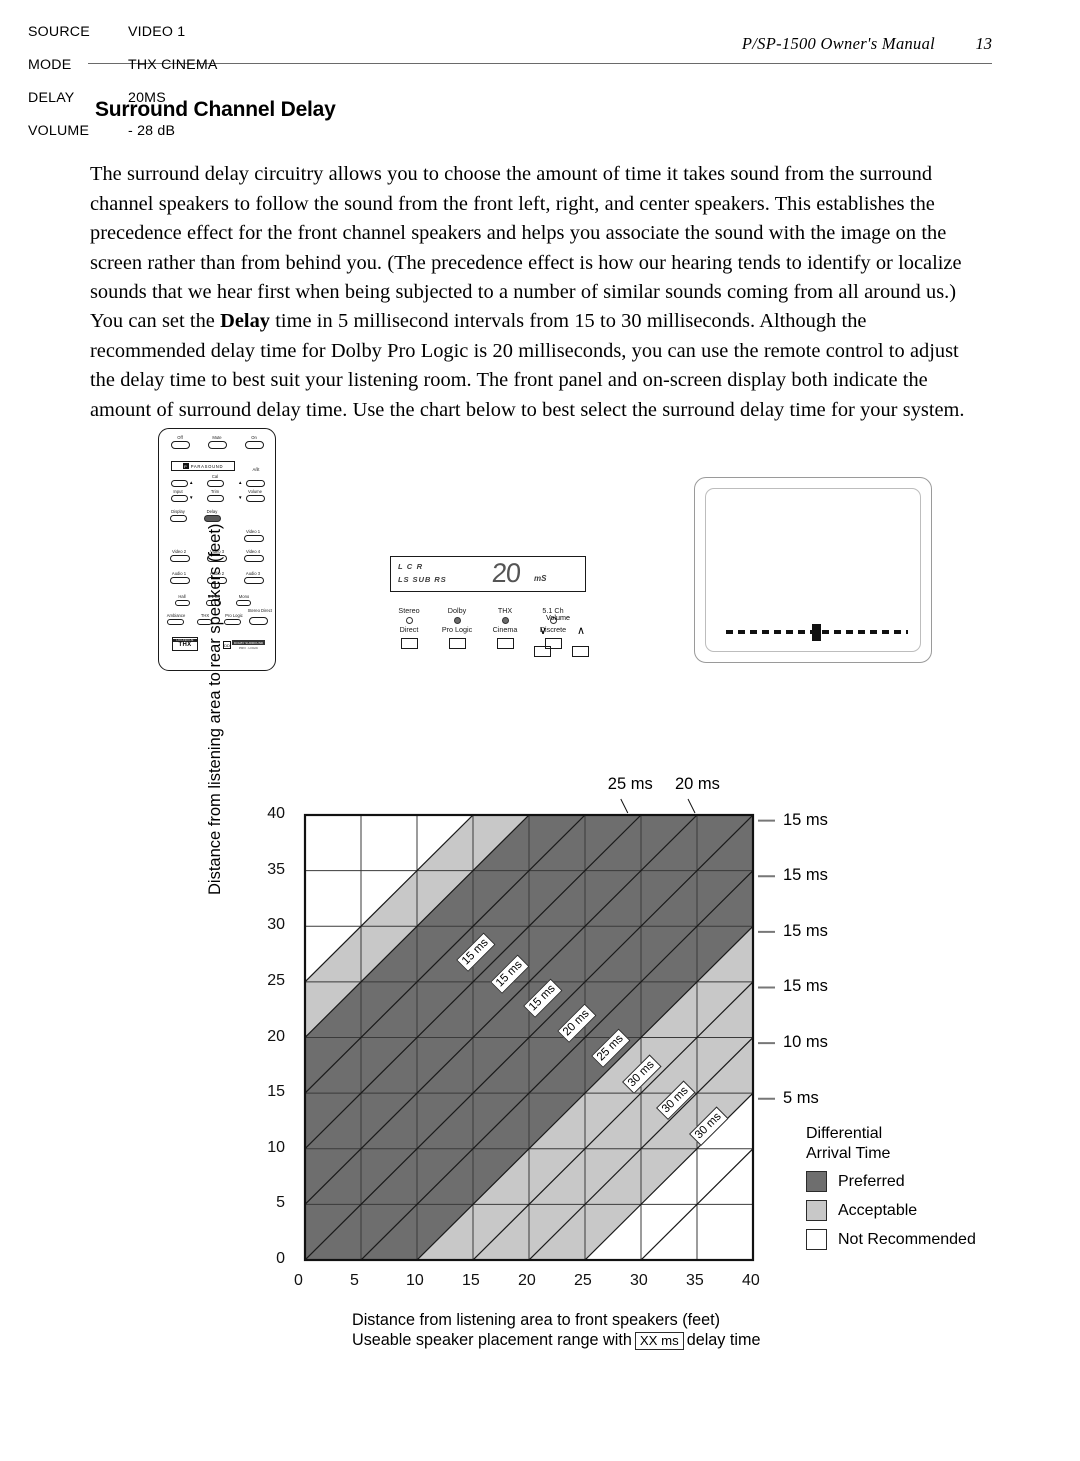  Describe the element at coordinates (182, 596) in the screenshot. I see `remote-label-hall: Hall` at that location.